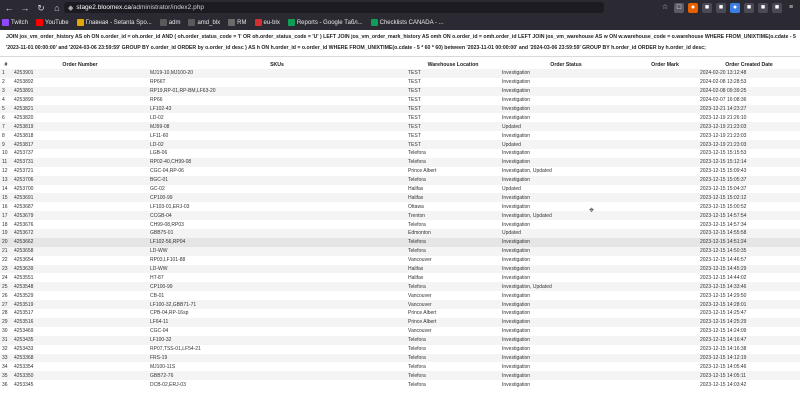  What do you see at coordinates (80, 322) in the screenshot?
I see `cell-order-number: 4253516` at bounding box center [80, 322].